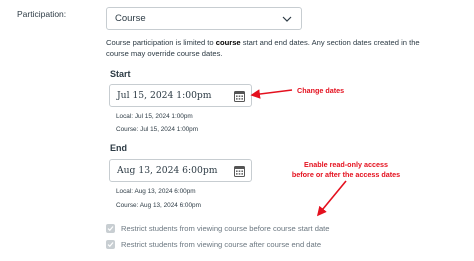 This screenshot has width=474, height=261. What do you see at coordinates (164, 95) in the screenshot?
I see `start-date-value: Jul 15, 2024 1:00pm` at bounding box center [164, 95].